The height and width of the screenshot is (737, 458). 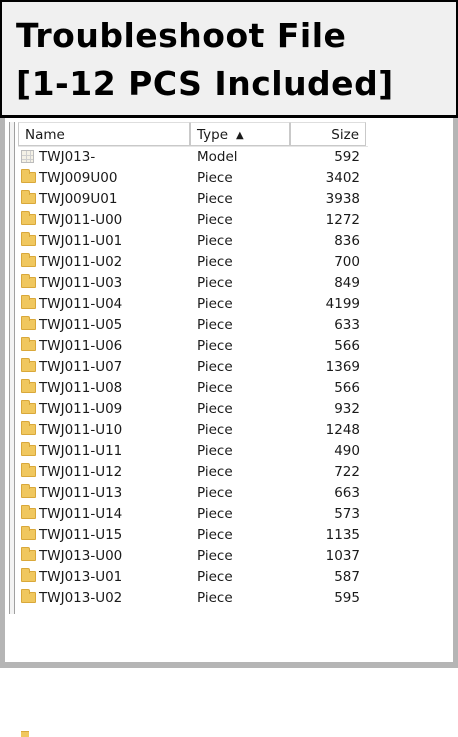 I want to click on file-name: TWJ013-U01, so click(x=81, y=577).